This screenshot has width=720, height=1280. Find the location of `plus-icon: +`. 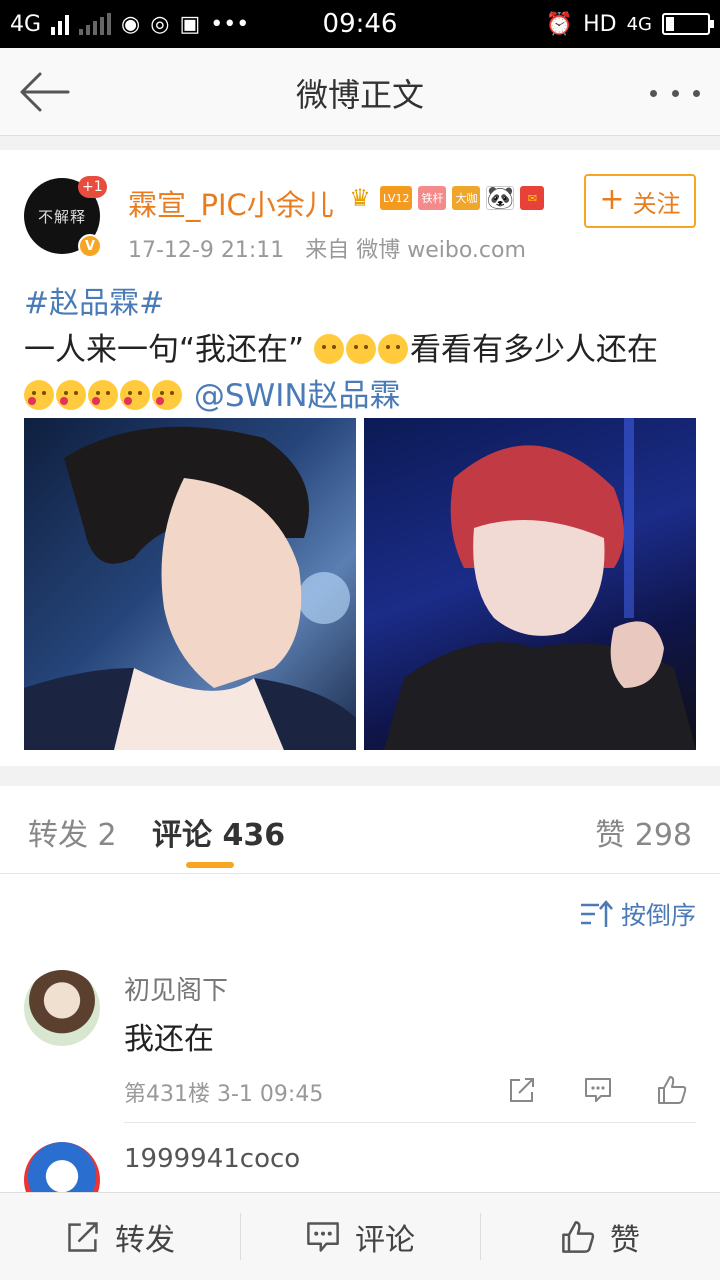

plus-icon: + is located at coordinates (612, 199).